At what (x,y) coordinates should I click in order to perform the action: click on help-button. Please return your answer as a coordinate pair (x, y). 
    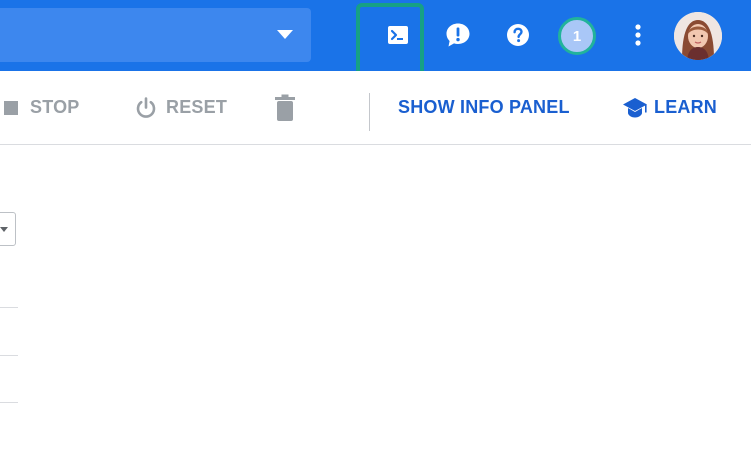
    Looking at the image, I should click on (518, 35).